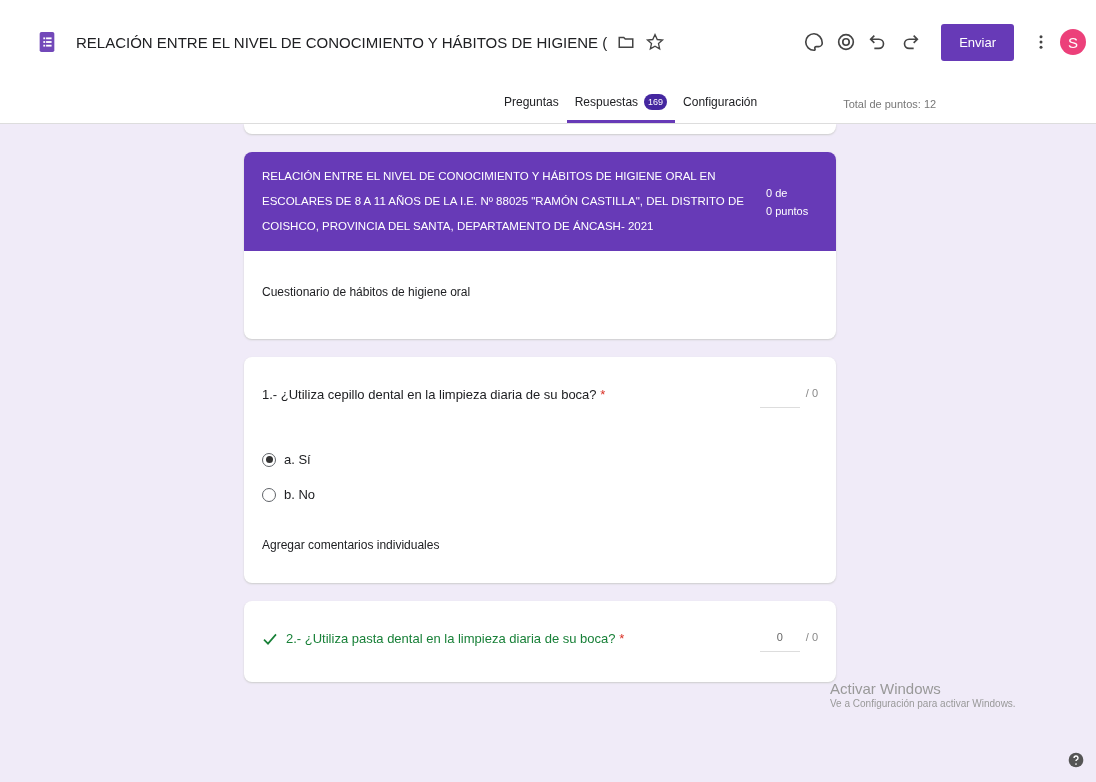 The width and height of the screenshot is (1096, 782). Describe the element at coordinates (503, 201) in the screenshot. I see `form-heading: RELACIÓN ENTRE EL NIVEL DE CONOCIMIENTO Y HÁBITOS DE HIGIENE ORAL EN ESCOLARES DE 8 A 11 AÑOS DE LA I.E. Nº 88025 "RAMÓN CASTILLA", DEL DISTRITO DE COISHCO, PROVINCIA DEL SANTA, DEPARTAMENTO DE ÁNCASH- 2021` at that location.